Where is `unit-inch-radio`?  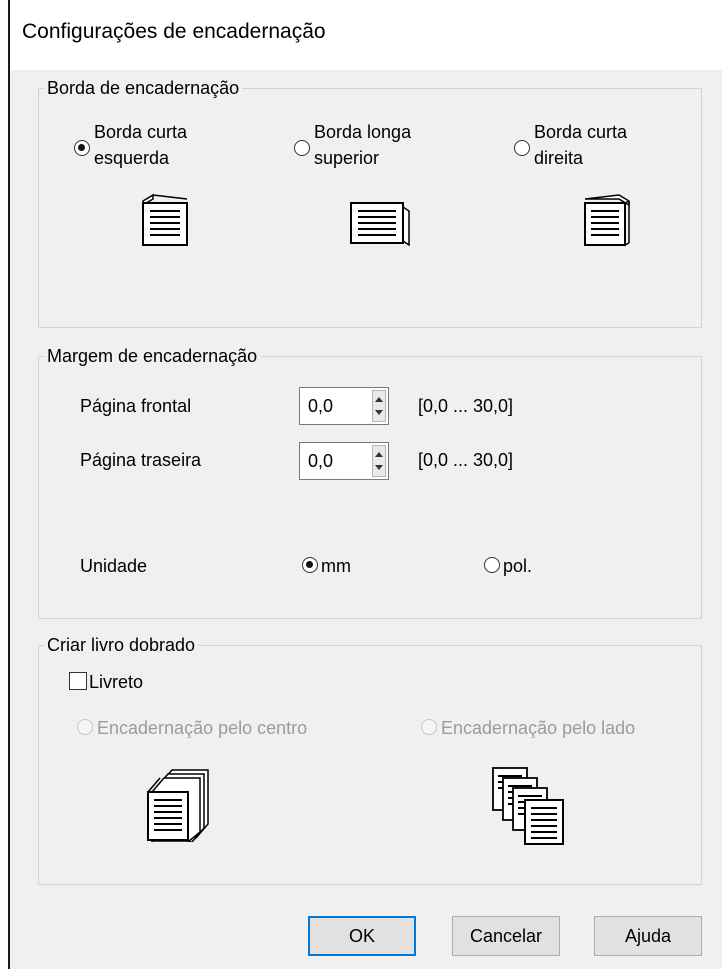 unit-inch-radio is located at coordinates (492, 565).